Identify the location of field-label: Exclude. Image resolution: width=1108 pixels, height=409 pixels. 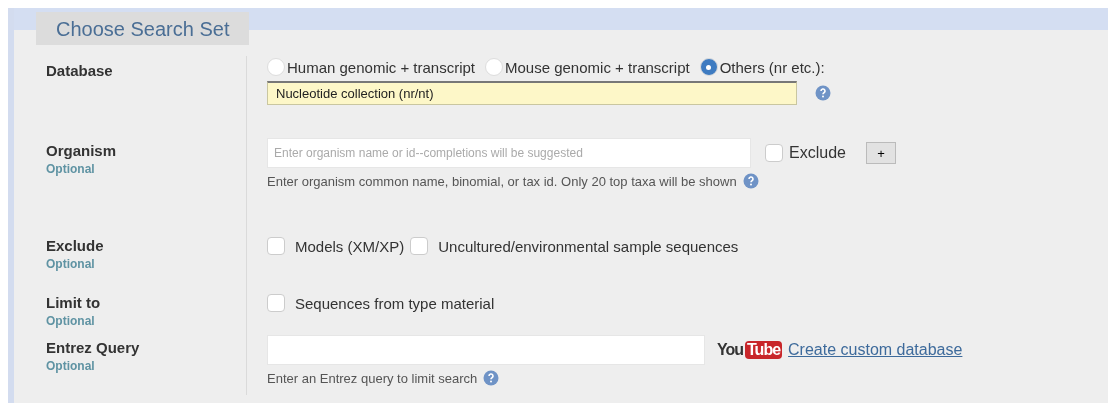
(75, 245).